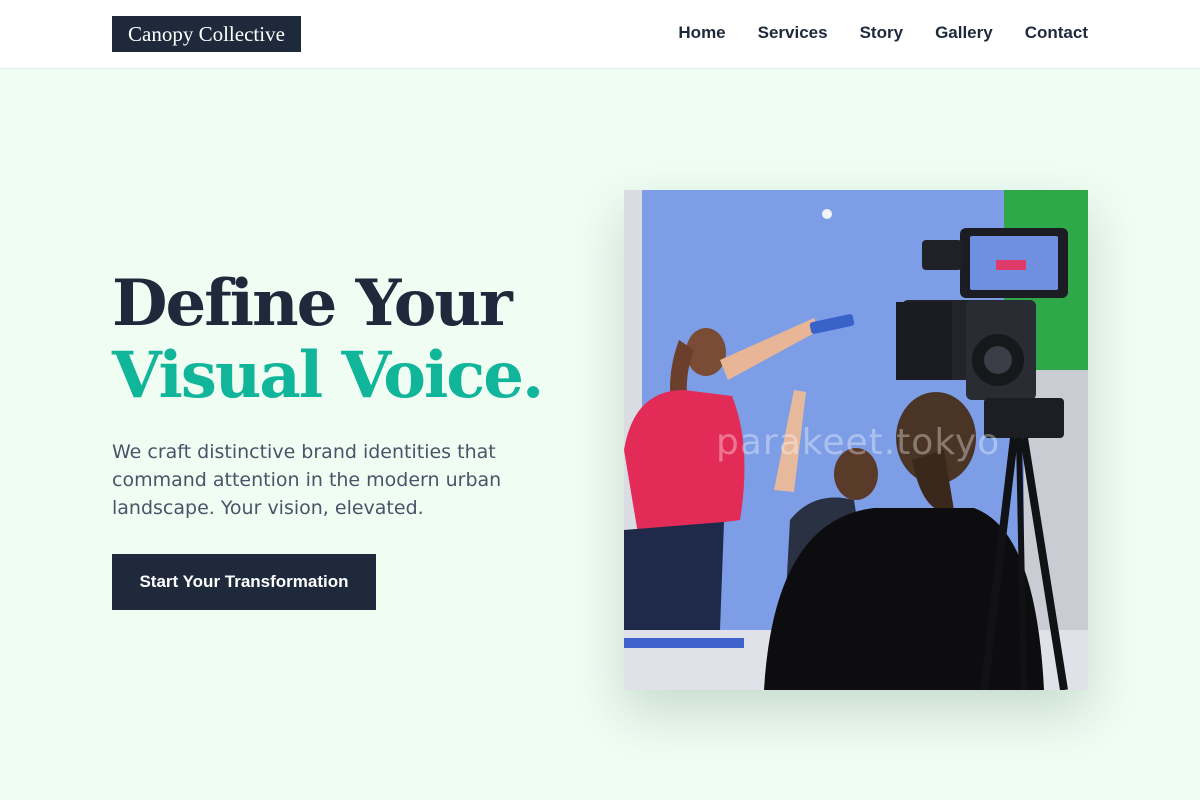 Image resolution: width=1200 pixels, height=800 pixels. Describe the element at coordinates (206, 34) in the screenshot. I see `brand-logo: Canopy Collective` at that location.